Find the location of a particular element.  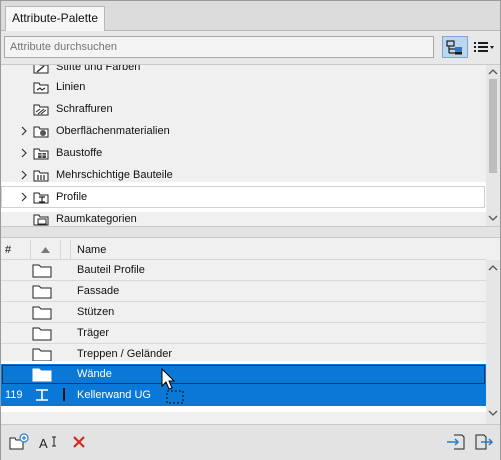

list-item-name: Stützen is located at coordinates (96, 312).